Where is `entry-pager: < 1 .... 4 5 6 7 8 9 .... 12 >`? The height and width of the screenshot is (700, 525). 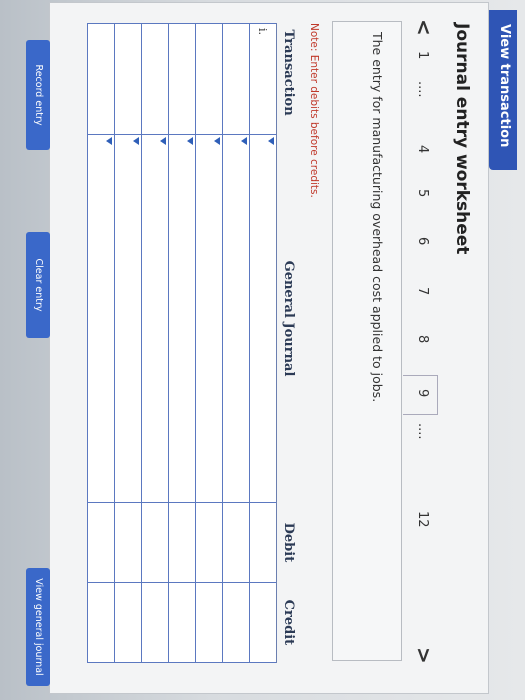 entry-pager: < 1 .... 4 5 6 7 8 9 .... 12 > is located at coordinates (420, 341).